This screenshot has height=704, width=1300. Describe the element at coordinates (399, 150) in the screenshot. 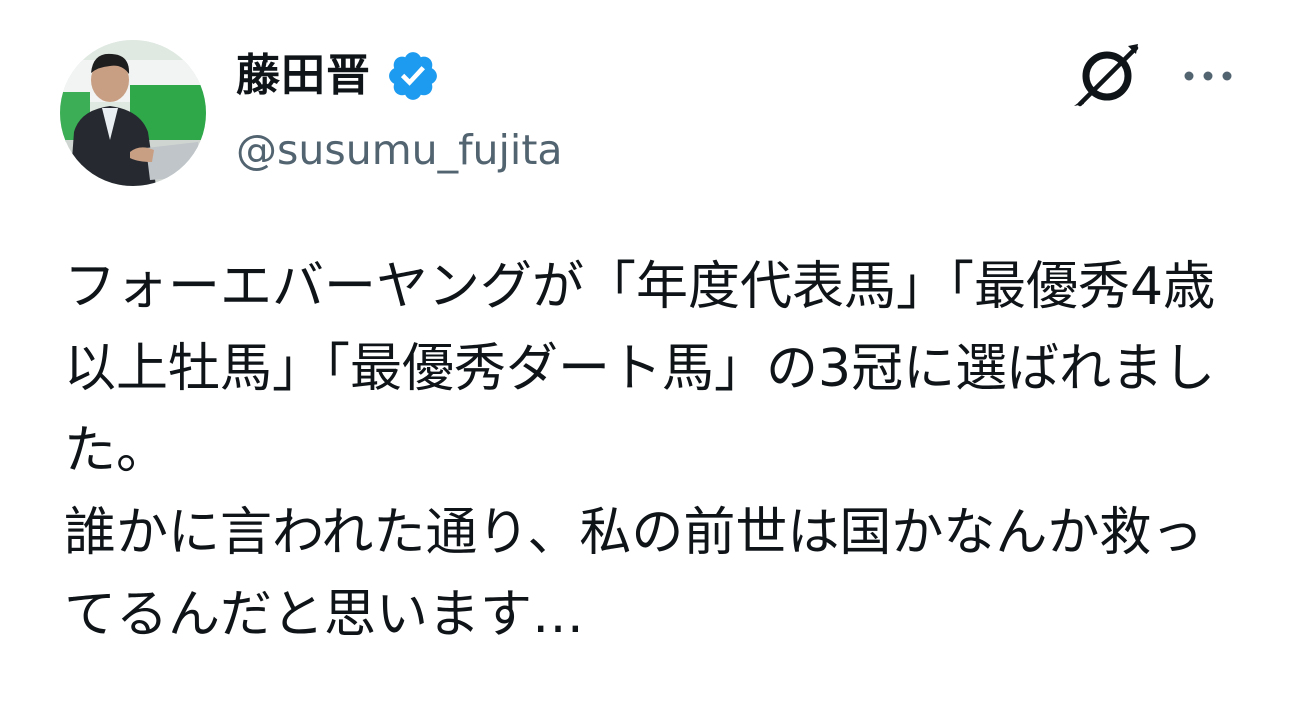

I see `user-handle: @susumu_fujita` at that location.